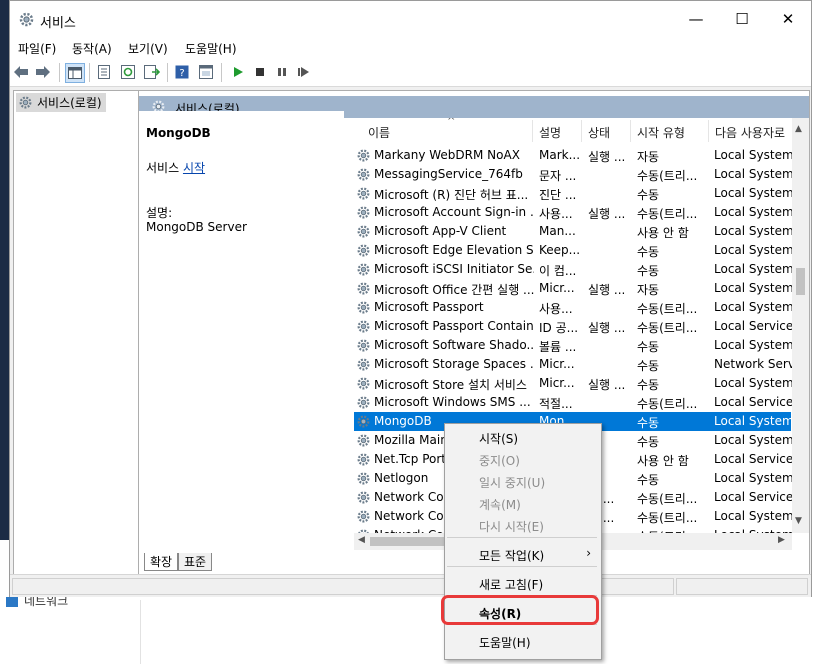  I want to click on menu-action: 동작(A), so click(92, 48).